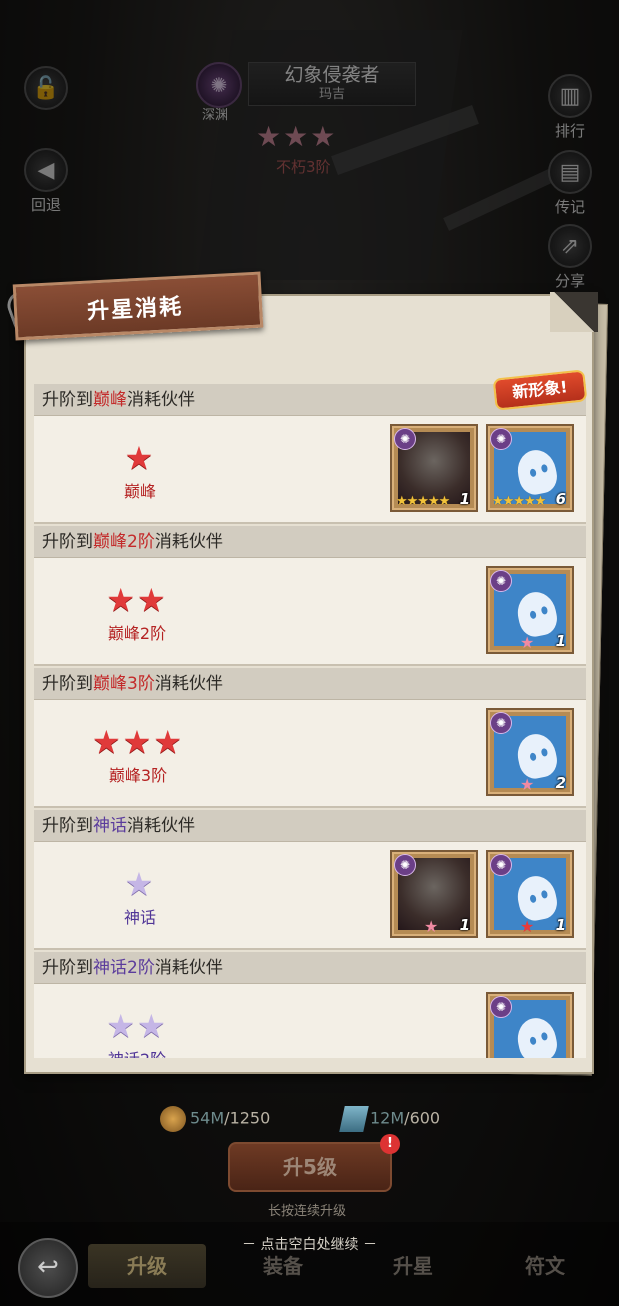  I want to click on folded-corner, so click(574, 312).